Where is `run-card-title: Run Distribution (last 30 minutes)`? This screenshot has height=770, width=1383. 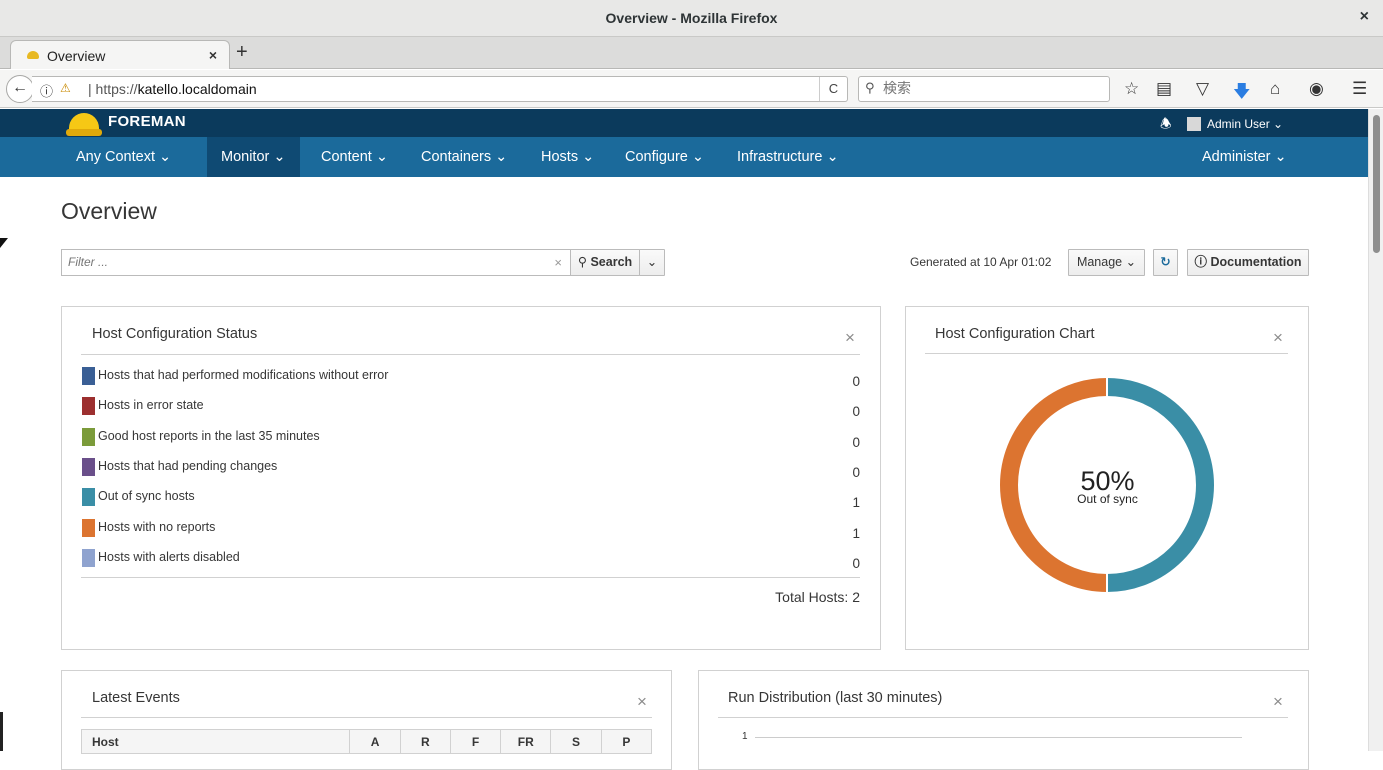 run-card-title: Run Distribution (last 30 minutes) is located at coordinates (835, 698).